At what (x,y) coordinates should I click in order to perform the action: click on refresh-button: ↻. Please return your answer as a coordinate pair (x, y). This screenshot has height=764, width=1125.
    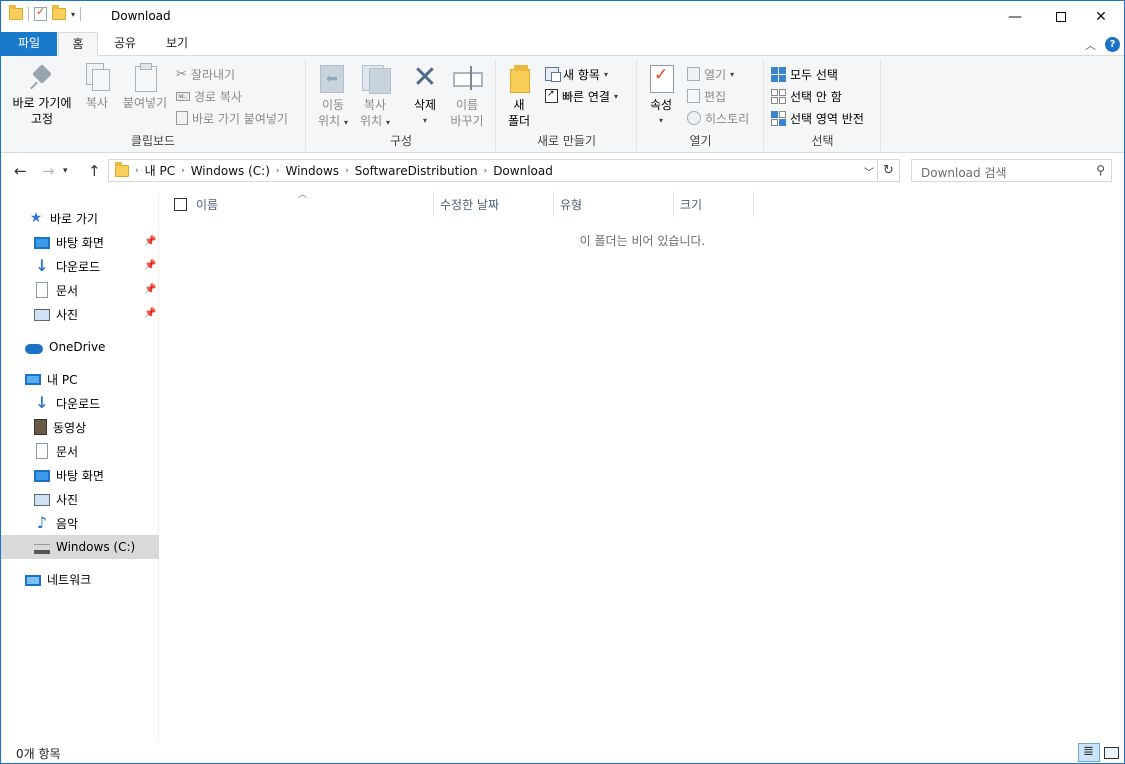
    Looking at the image, I should click on (889, 170).